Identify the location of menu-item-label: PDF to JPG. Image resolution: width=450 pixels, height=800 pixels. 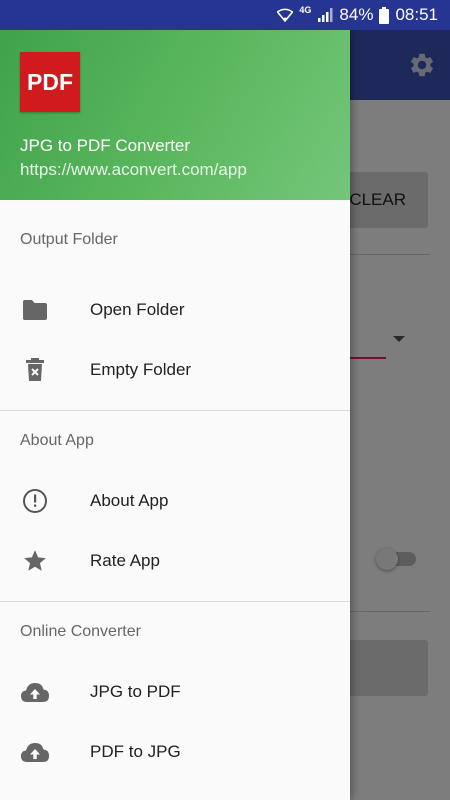
(135, 751).